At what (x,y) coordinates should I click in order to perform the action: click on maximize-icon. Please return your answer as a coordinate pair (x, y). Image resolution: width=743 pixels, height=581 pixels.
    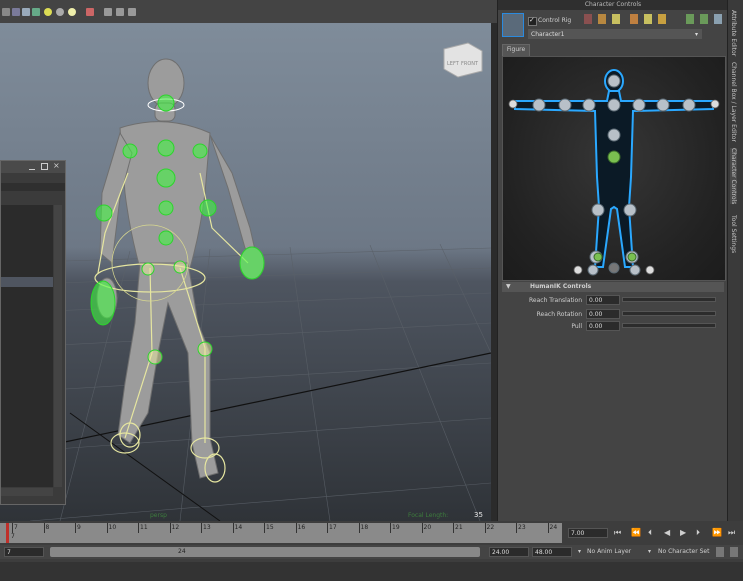
    Looking at the image, I should click on (44, 166).